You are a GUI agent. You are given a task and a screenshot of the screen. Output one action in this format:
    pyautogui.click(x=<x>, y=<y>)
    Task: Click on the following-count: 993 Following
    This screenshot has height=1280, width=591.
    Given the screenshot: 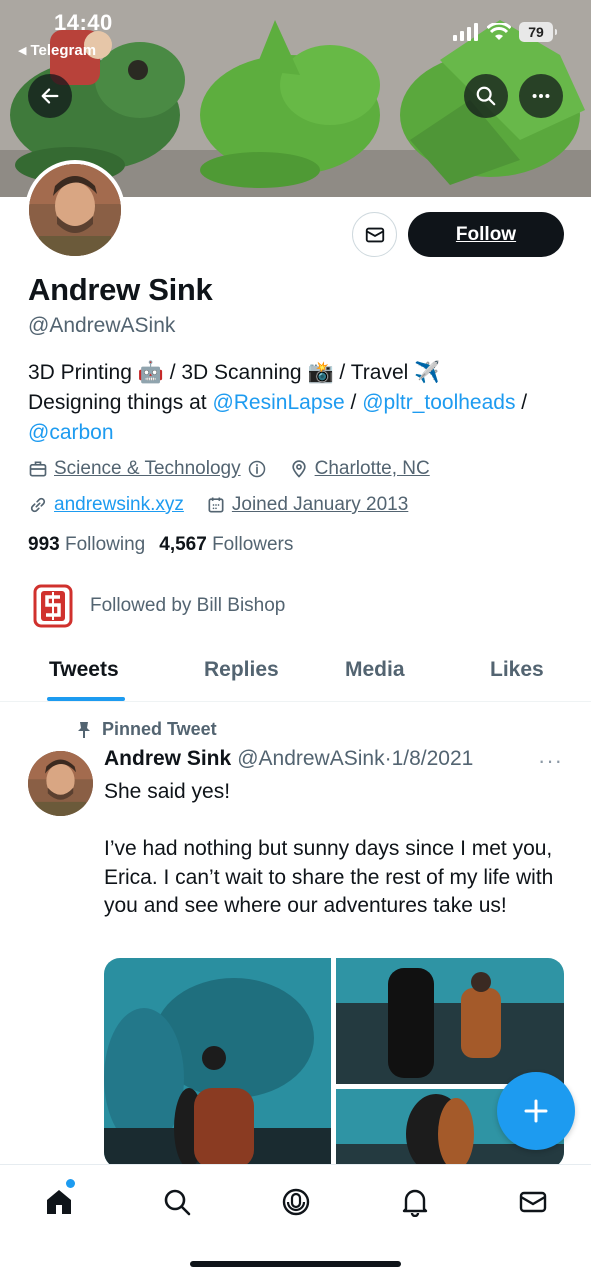 What is the action you would take?
    pyautogui.click(x=86, y=545)
    